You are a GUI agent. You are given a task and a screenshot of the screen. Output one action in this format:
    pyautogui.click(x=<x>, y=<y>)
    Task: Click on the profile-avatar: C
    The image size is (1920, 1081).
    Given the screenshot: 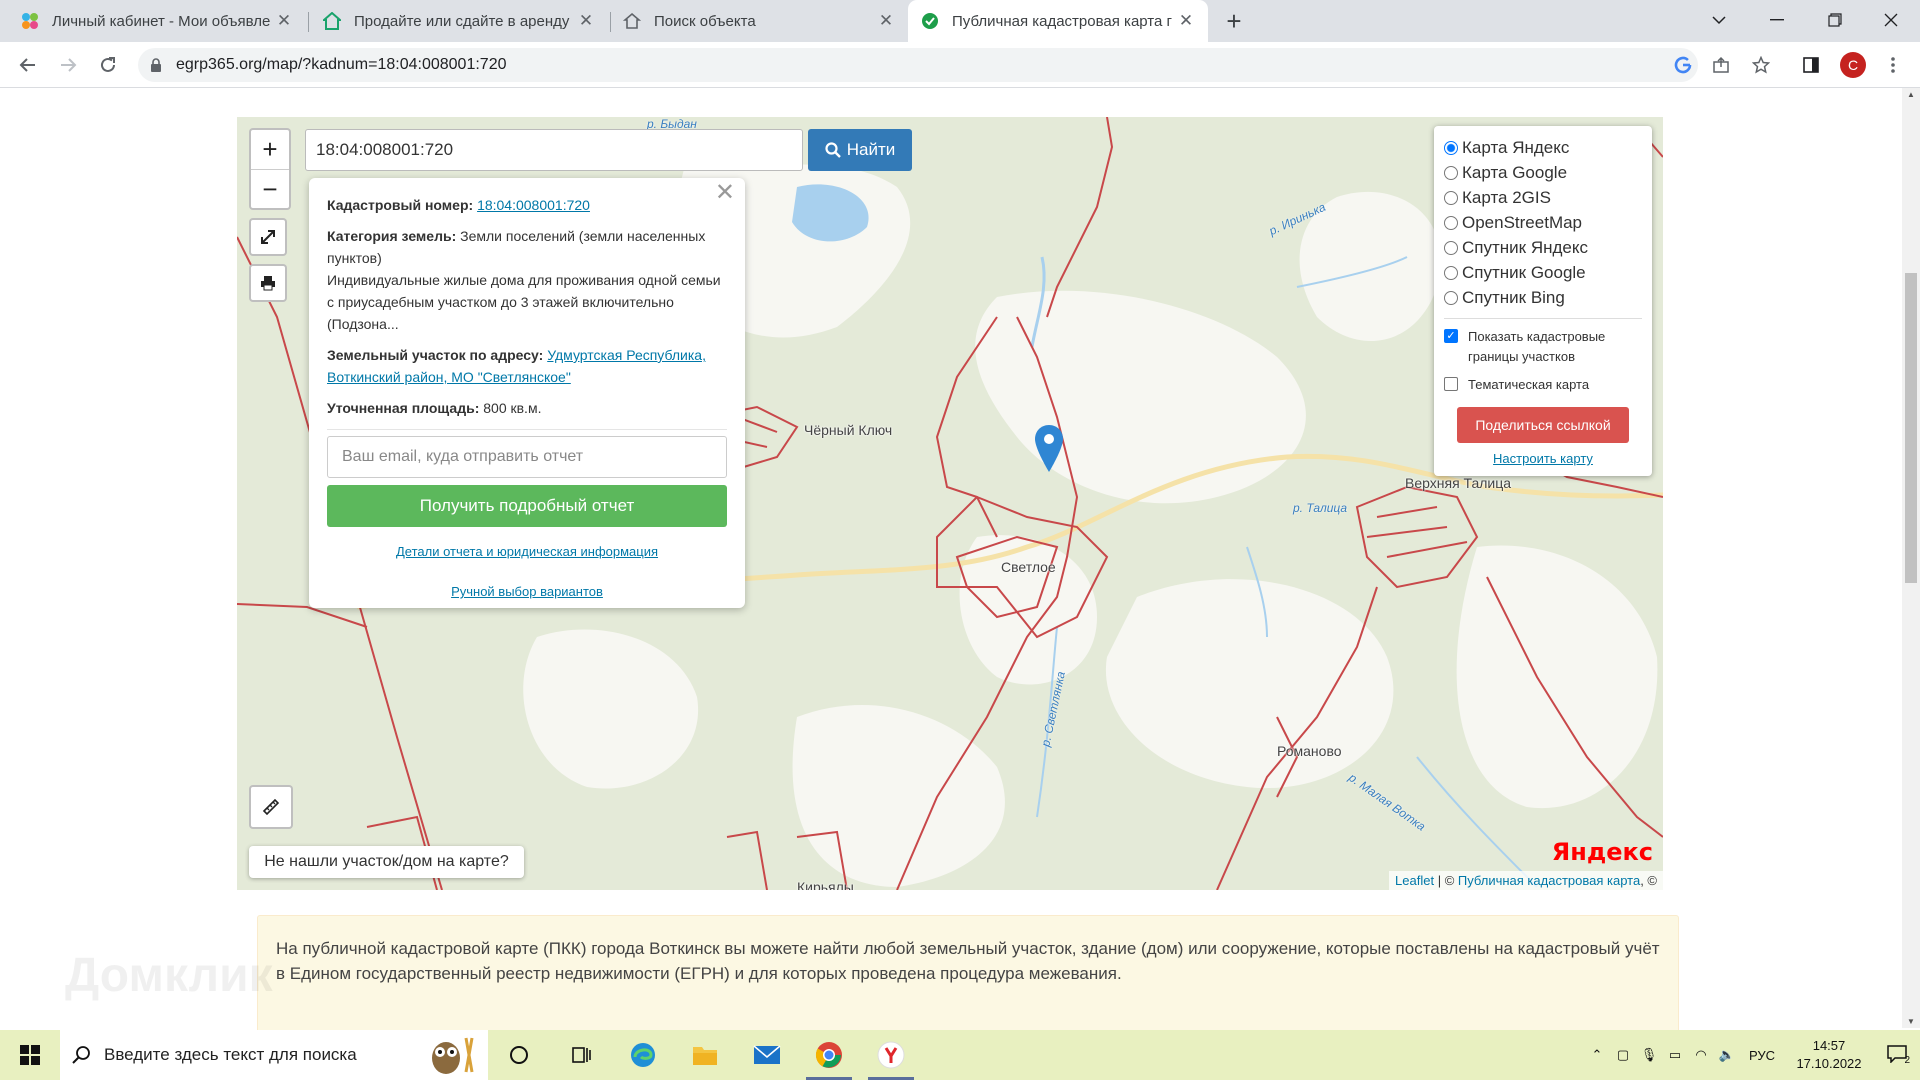 What is the action you would take?
    pyautogui.click(x=1853, y=65)
    